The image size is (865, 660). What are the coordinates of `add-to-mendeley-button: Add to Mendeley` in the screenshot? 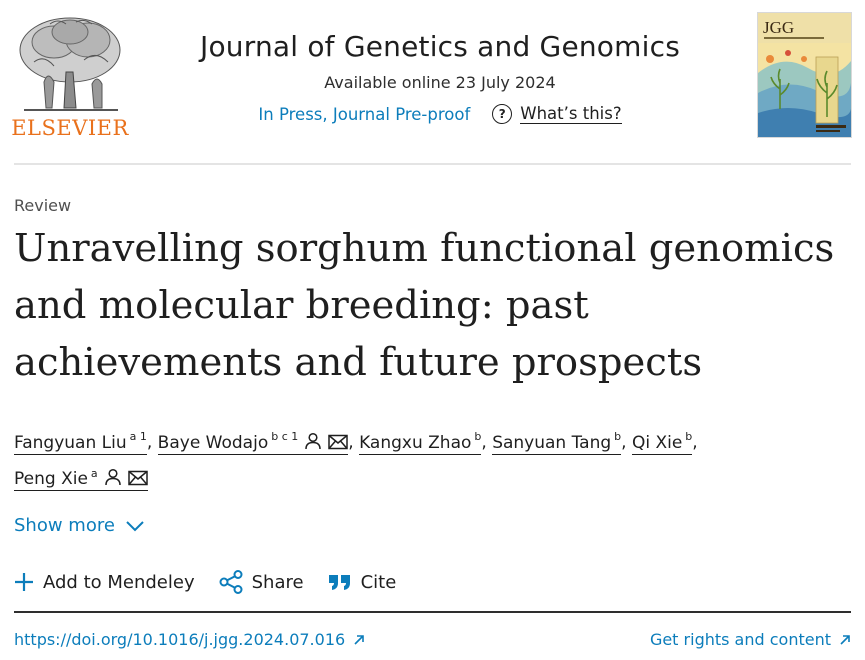 It's located at (104, 582).